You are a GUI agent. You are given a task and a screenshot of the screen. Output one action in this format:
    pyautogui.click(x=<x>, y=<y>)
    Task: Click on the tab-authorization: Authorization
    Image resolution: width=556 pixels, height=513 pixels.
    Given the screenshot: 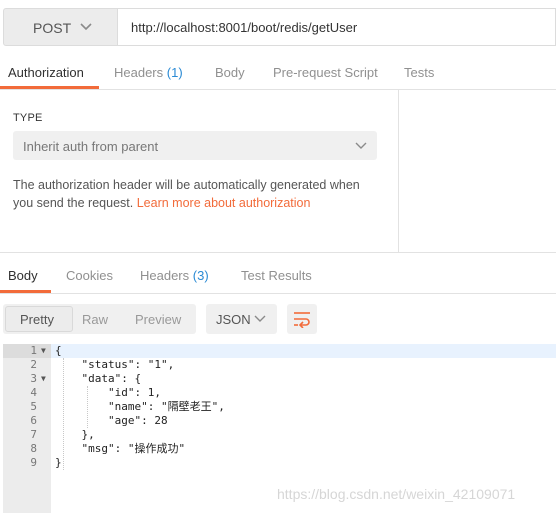 What is the action you would take?
    pyautogui.click(x=46, y=72)
    